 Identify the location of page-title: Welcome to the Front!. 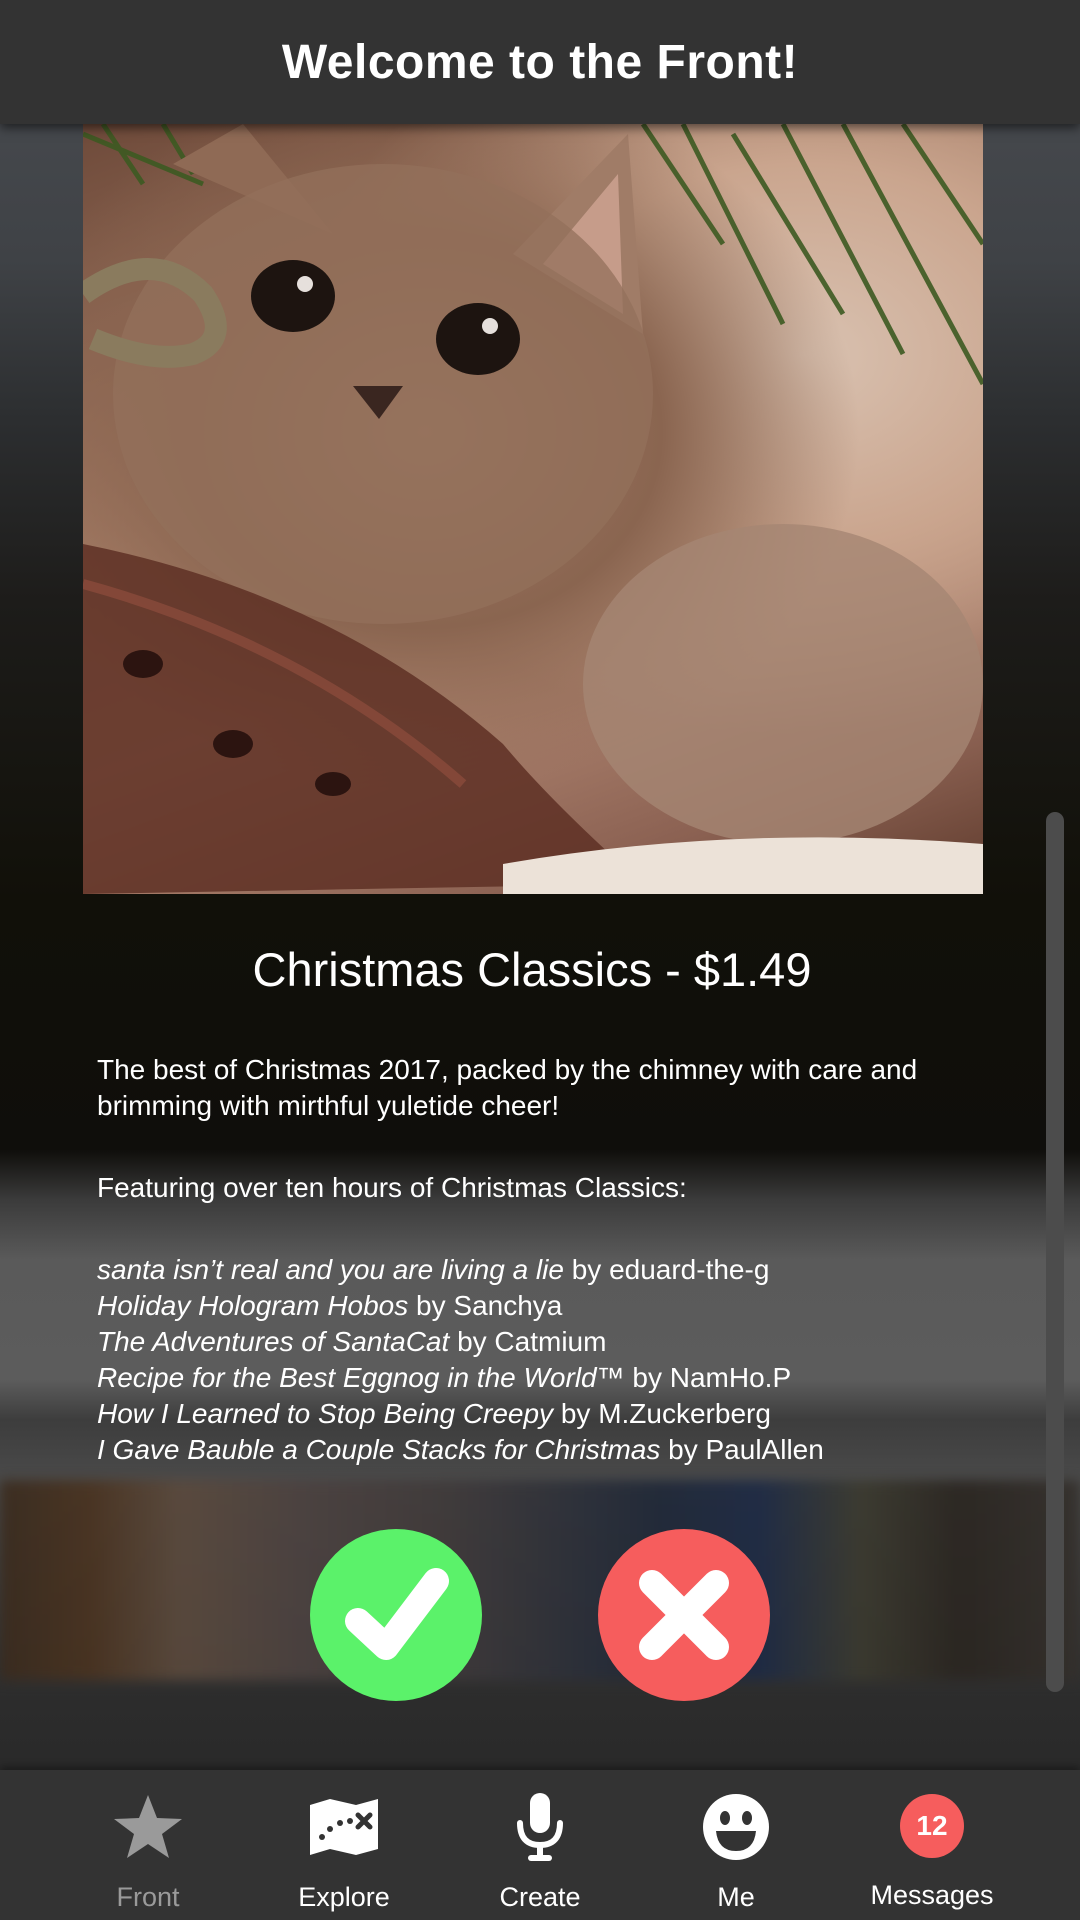
(540, 62).